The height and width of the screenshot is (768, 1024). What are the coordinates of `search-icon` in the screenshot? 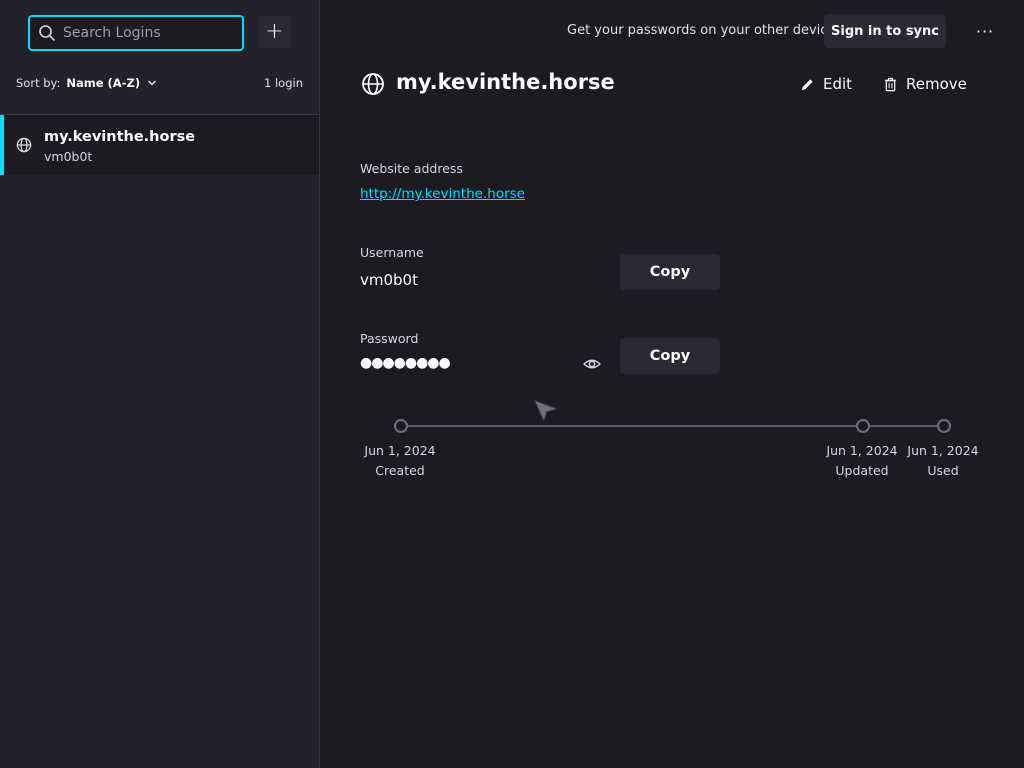 It's located at (47, 33).